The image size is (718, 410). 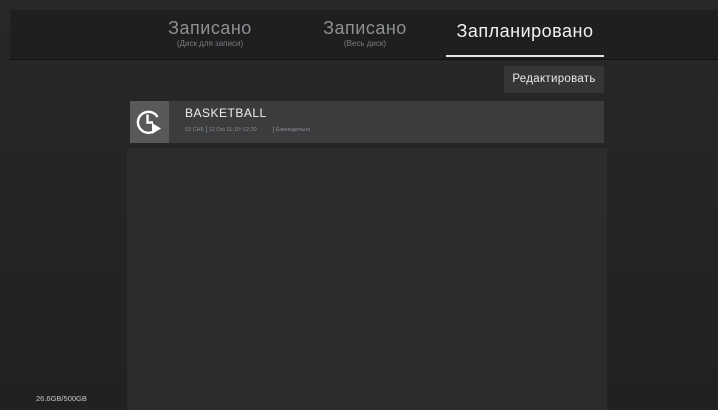 I want to click on edit-button: Редактировать, so click(x=554, y=79).